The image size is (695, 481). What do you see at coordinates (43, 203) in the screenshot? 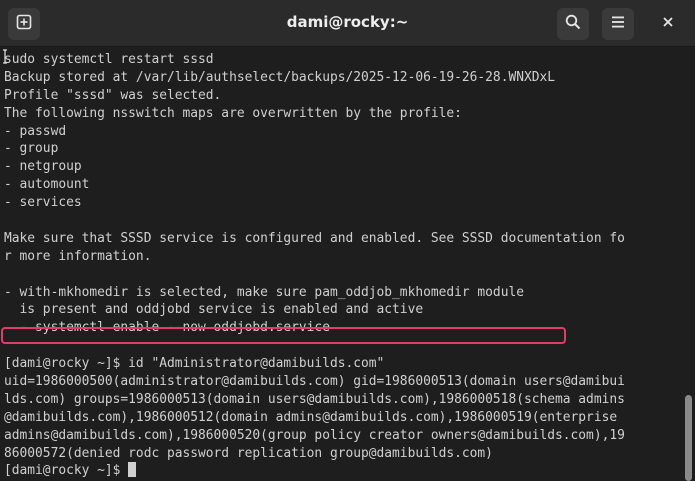
I see `terminal-line: - services` at bounding box center [43, 203].